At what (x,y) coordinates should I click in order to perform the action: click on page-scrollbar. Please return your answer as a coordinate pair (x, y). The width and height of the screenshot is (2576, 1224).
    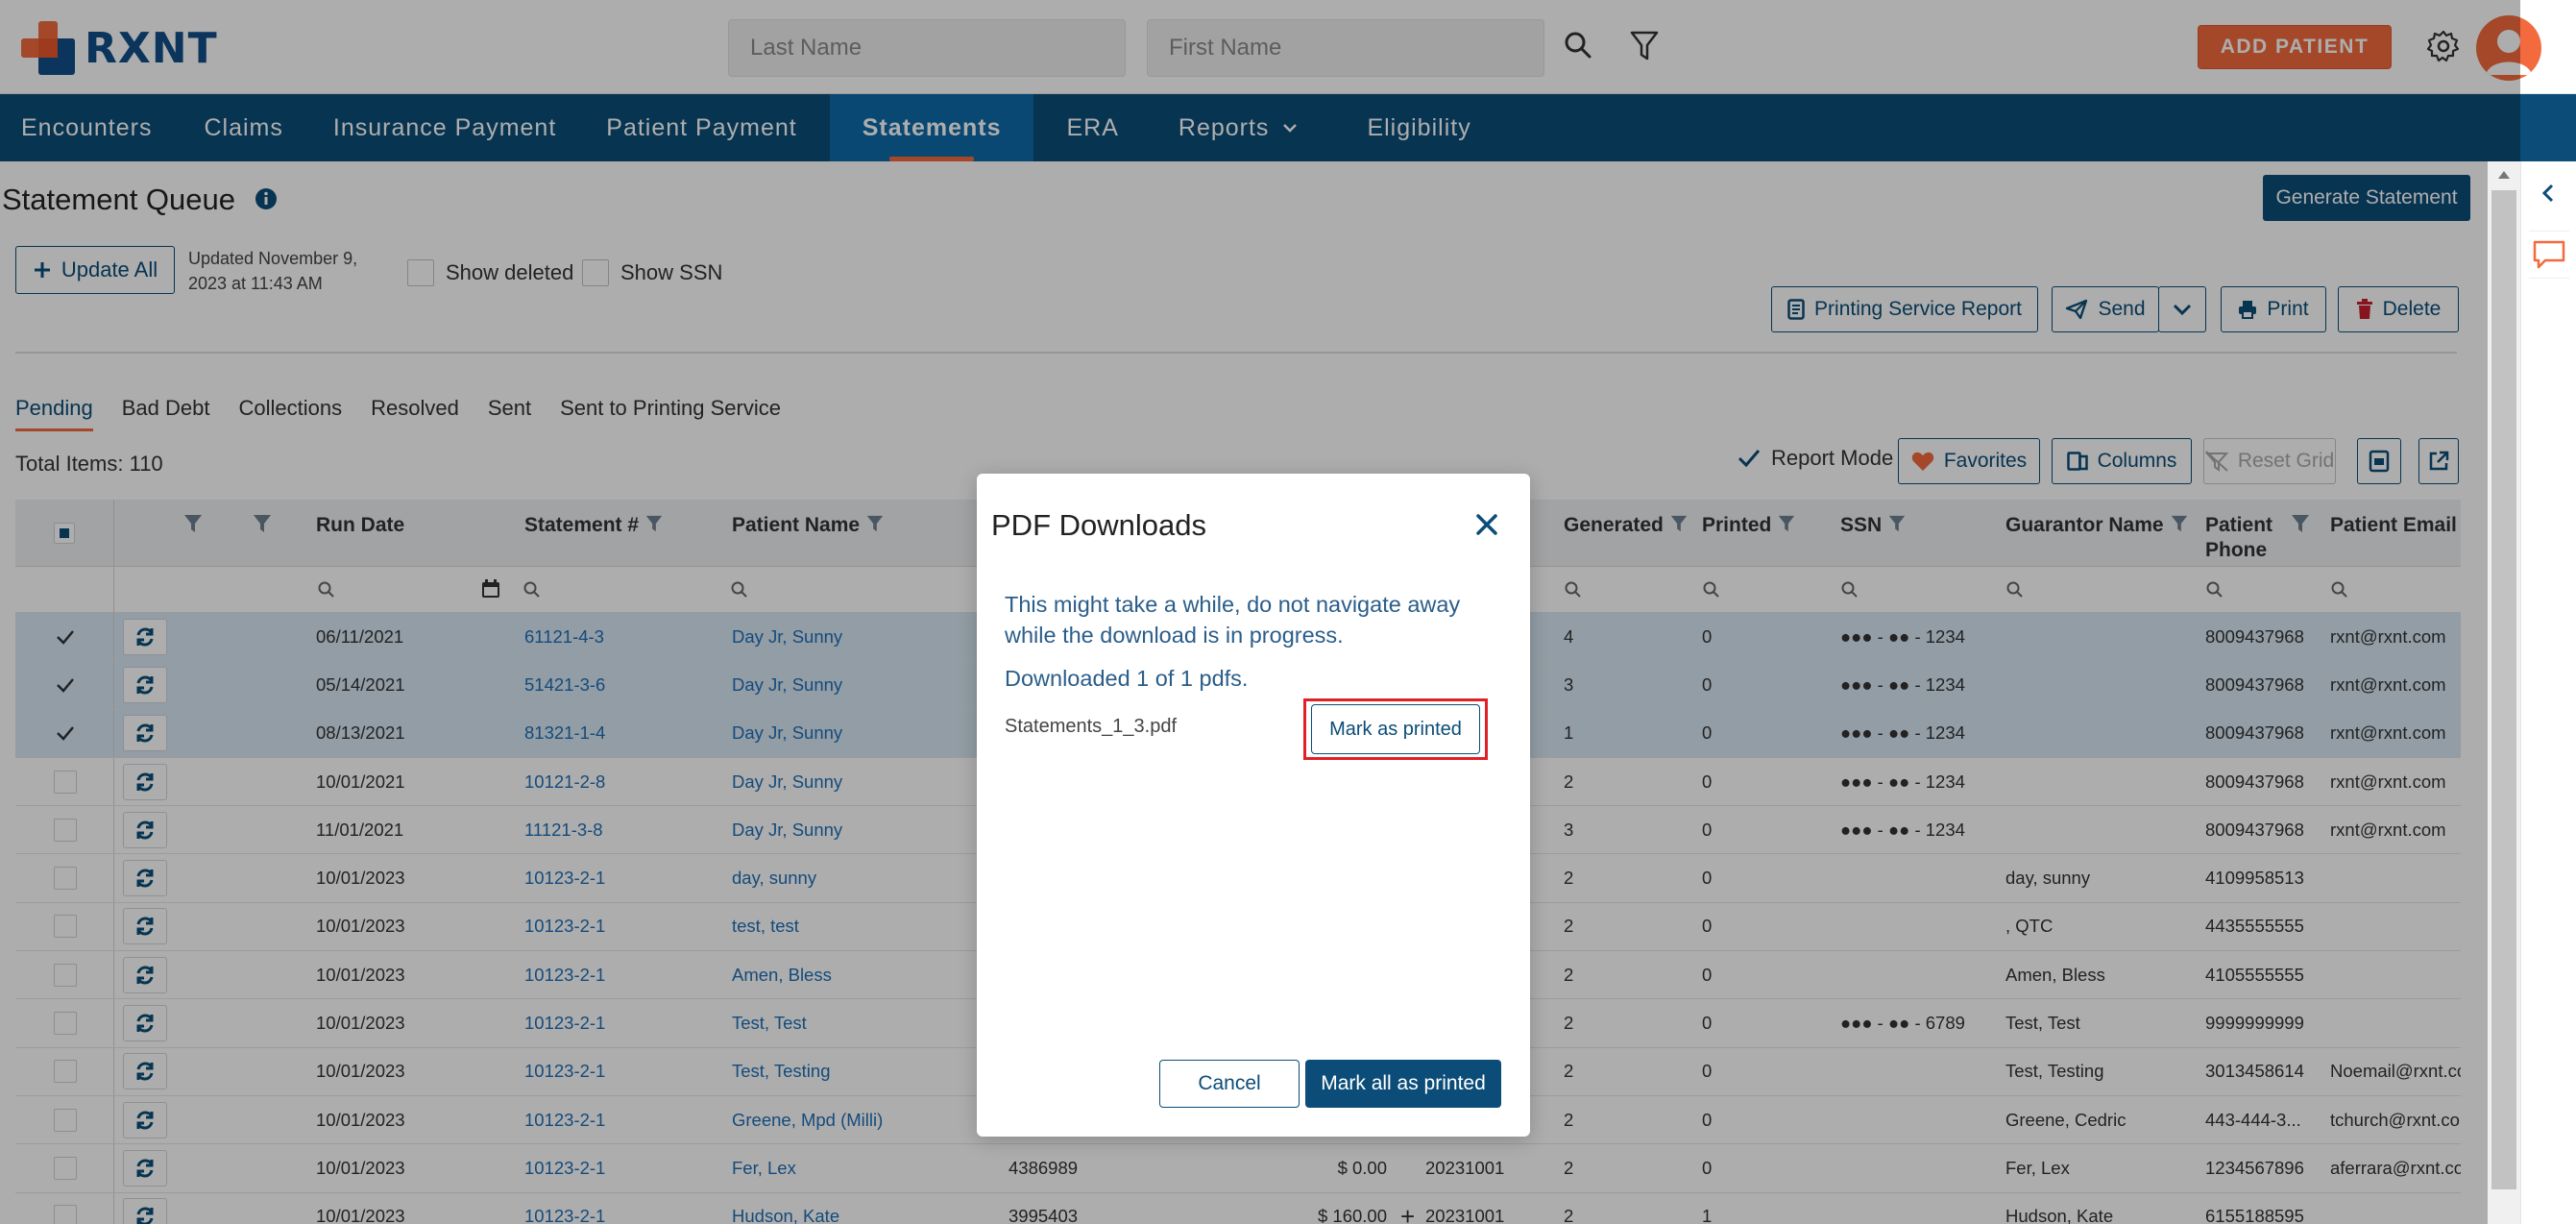
    Looking at the image, I should click on (2504, 692).